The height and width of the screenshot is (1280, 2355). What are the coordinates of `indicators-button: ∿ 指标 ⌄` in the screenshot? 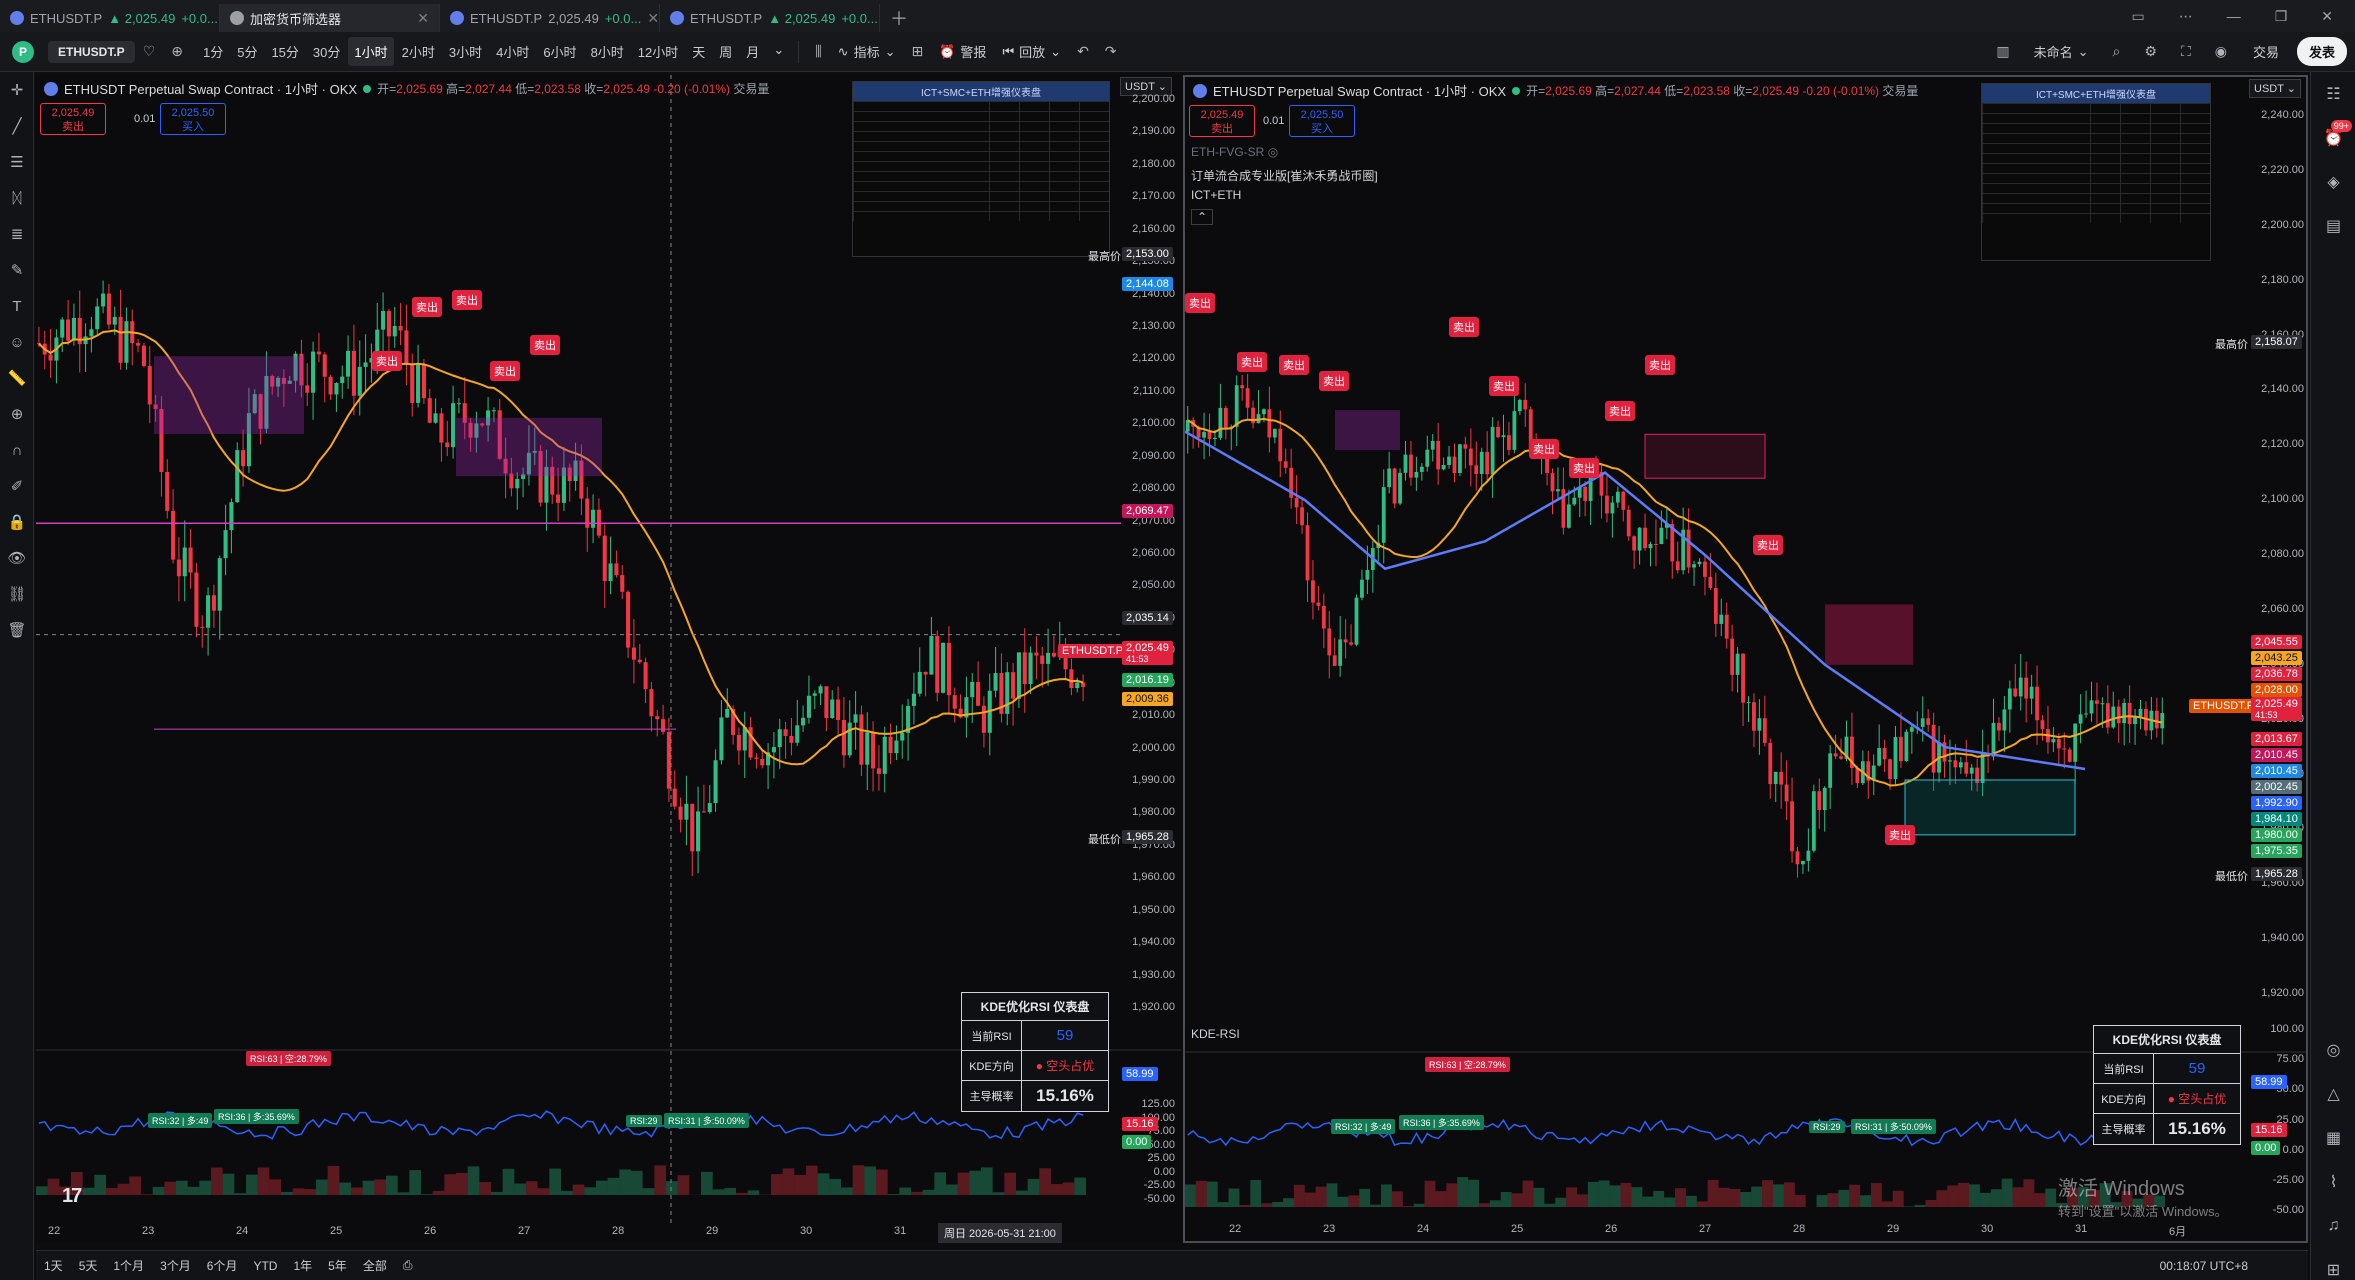 It's located at (867, 51).